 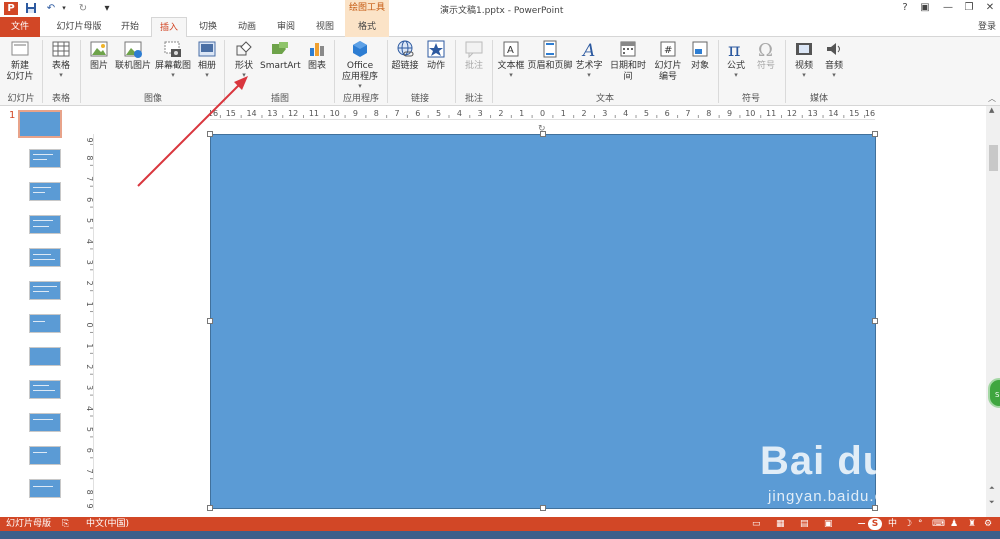 I want to click on next-slide-icon: ⏷, so click(x=992, y=502).